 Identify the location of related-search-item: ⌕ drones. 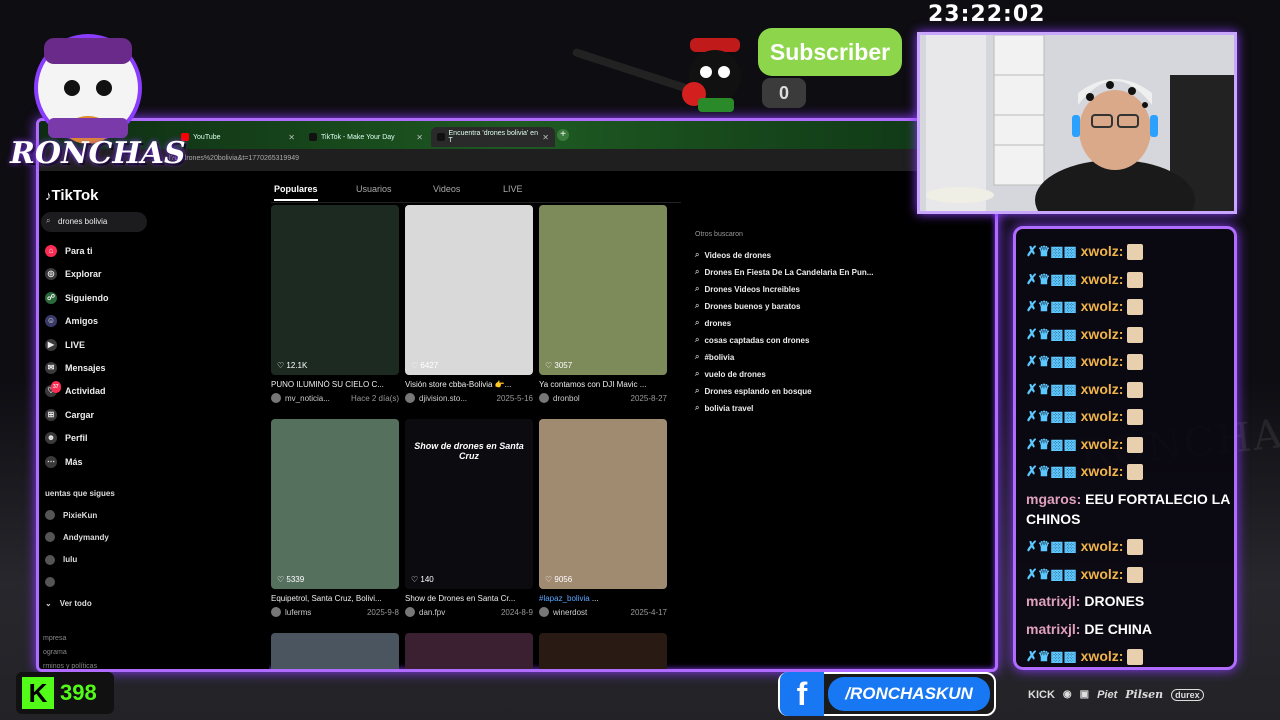
(713, 323).